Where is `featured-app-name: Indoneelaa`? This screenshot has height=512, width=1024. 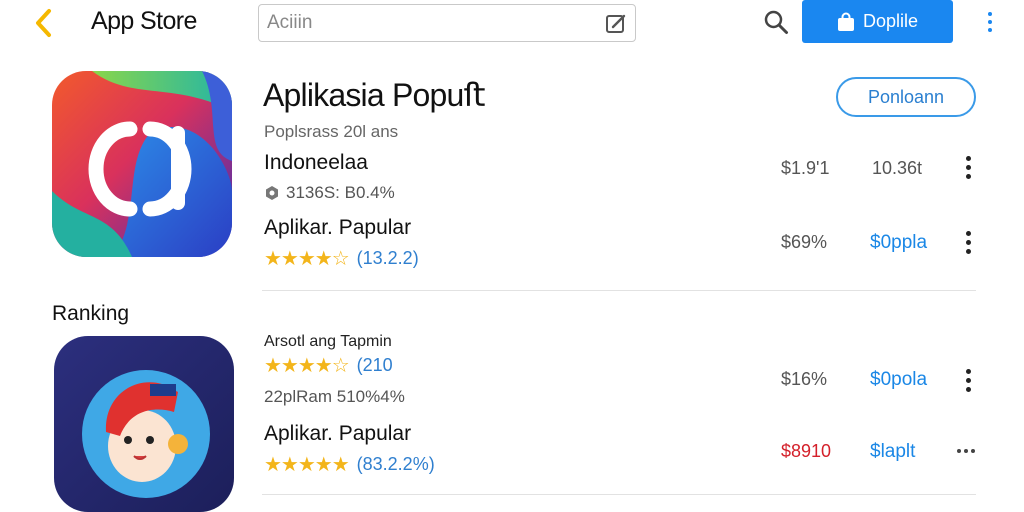 featured-app-name: Indoneelaa is located at coordinates (316, 163).